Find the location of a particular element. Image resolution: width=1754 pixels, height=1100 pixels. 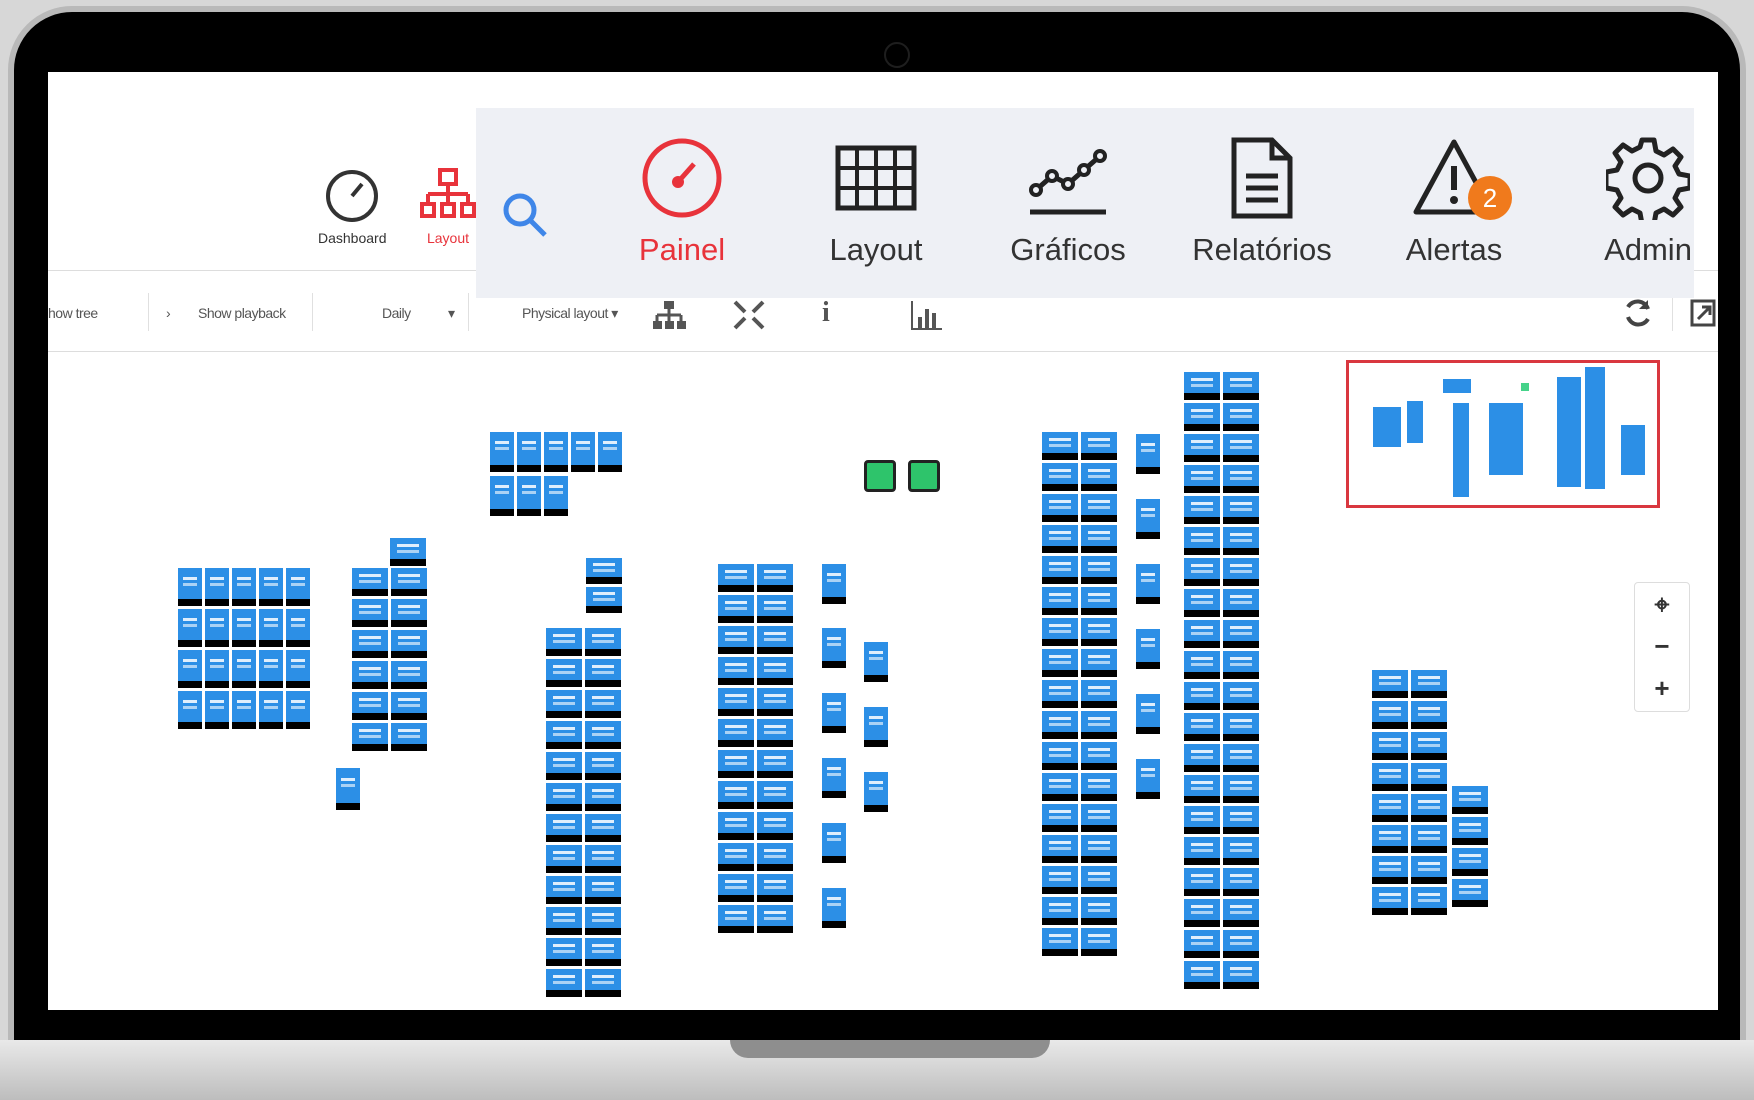

show-tree-toggle: how tree is located at coordinates (73, 313).